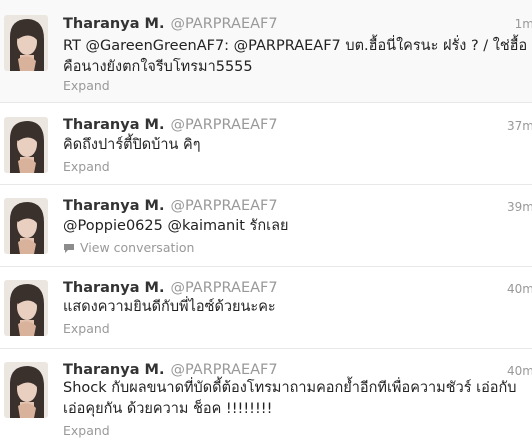  Describe the element at coordinates (519, 289) in the screenshot. I see `tweet-timestamp: 40m` at that location.